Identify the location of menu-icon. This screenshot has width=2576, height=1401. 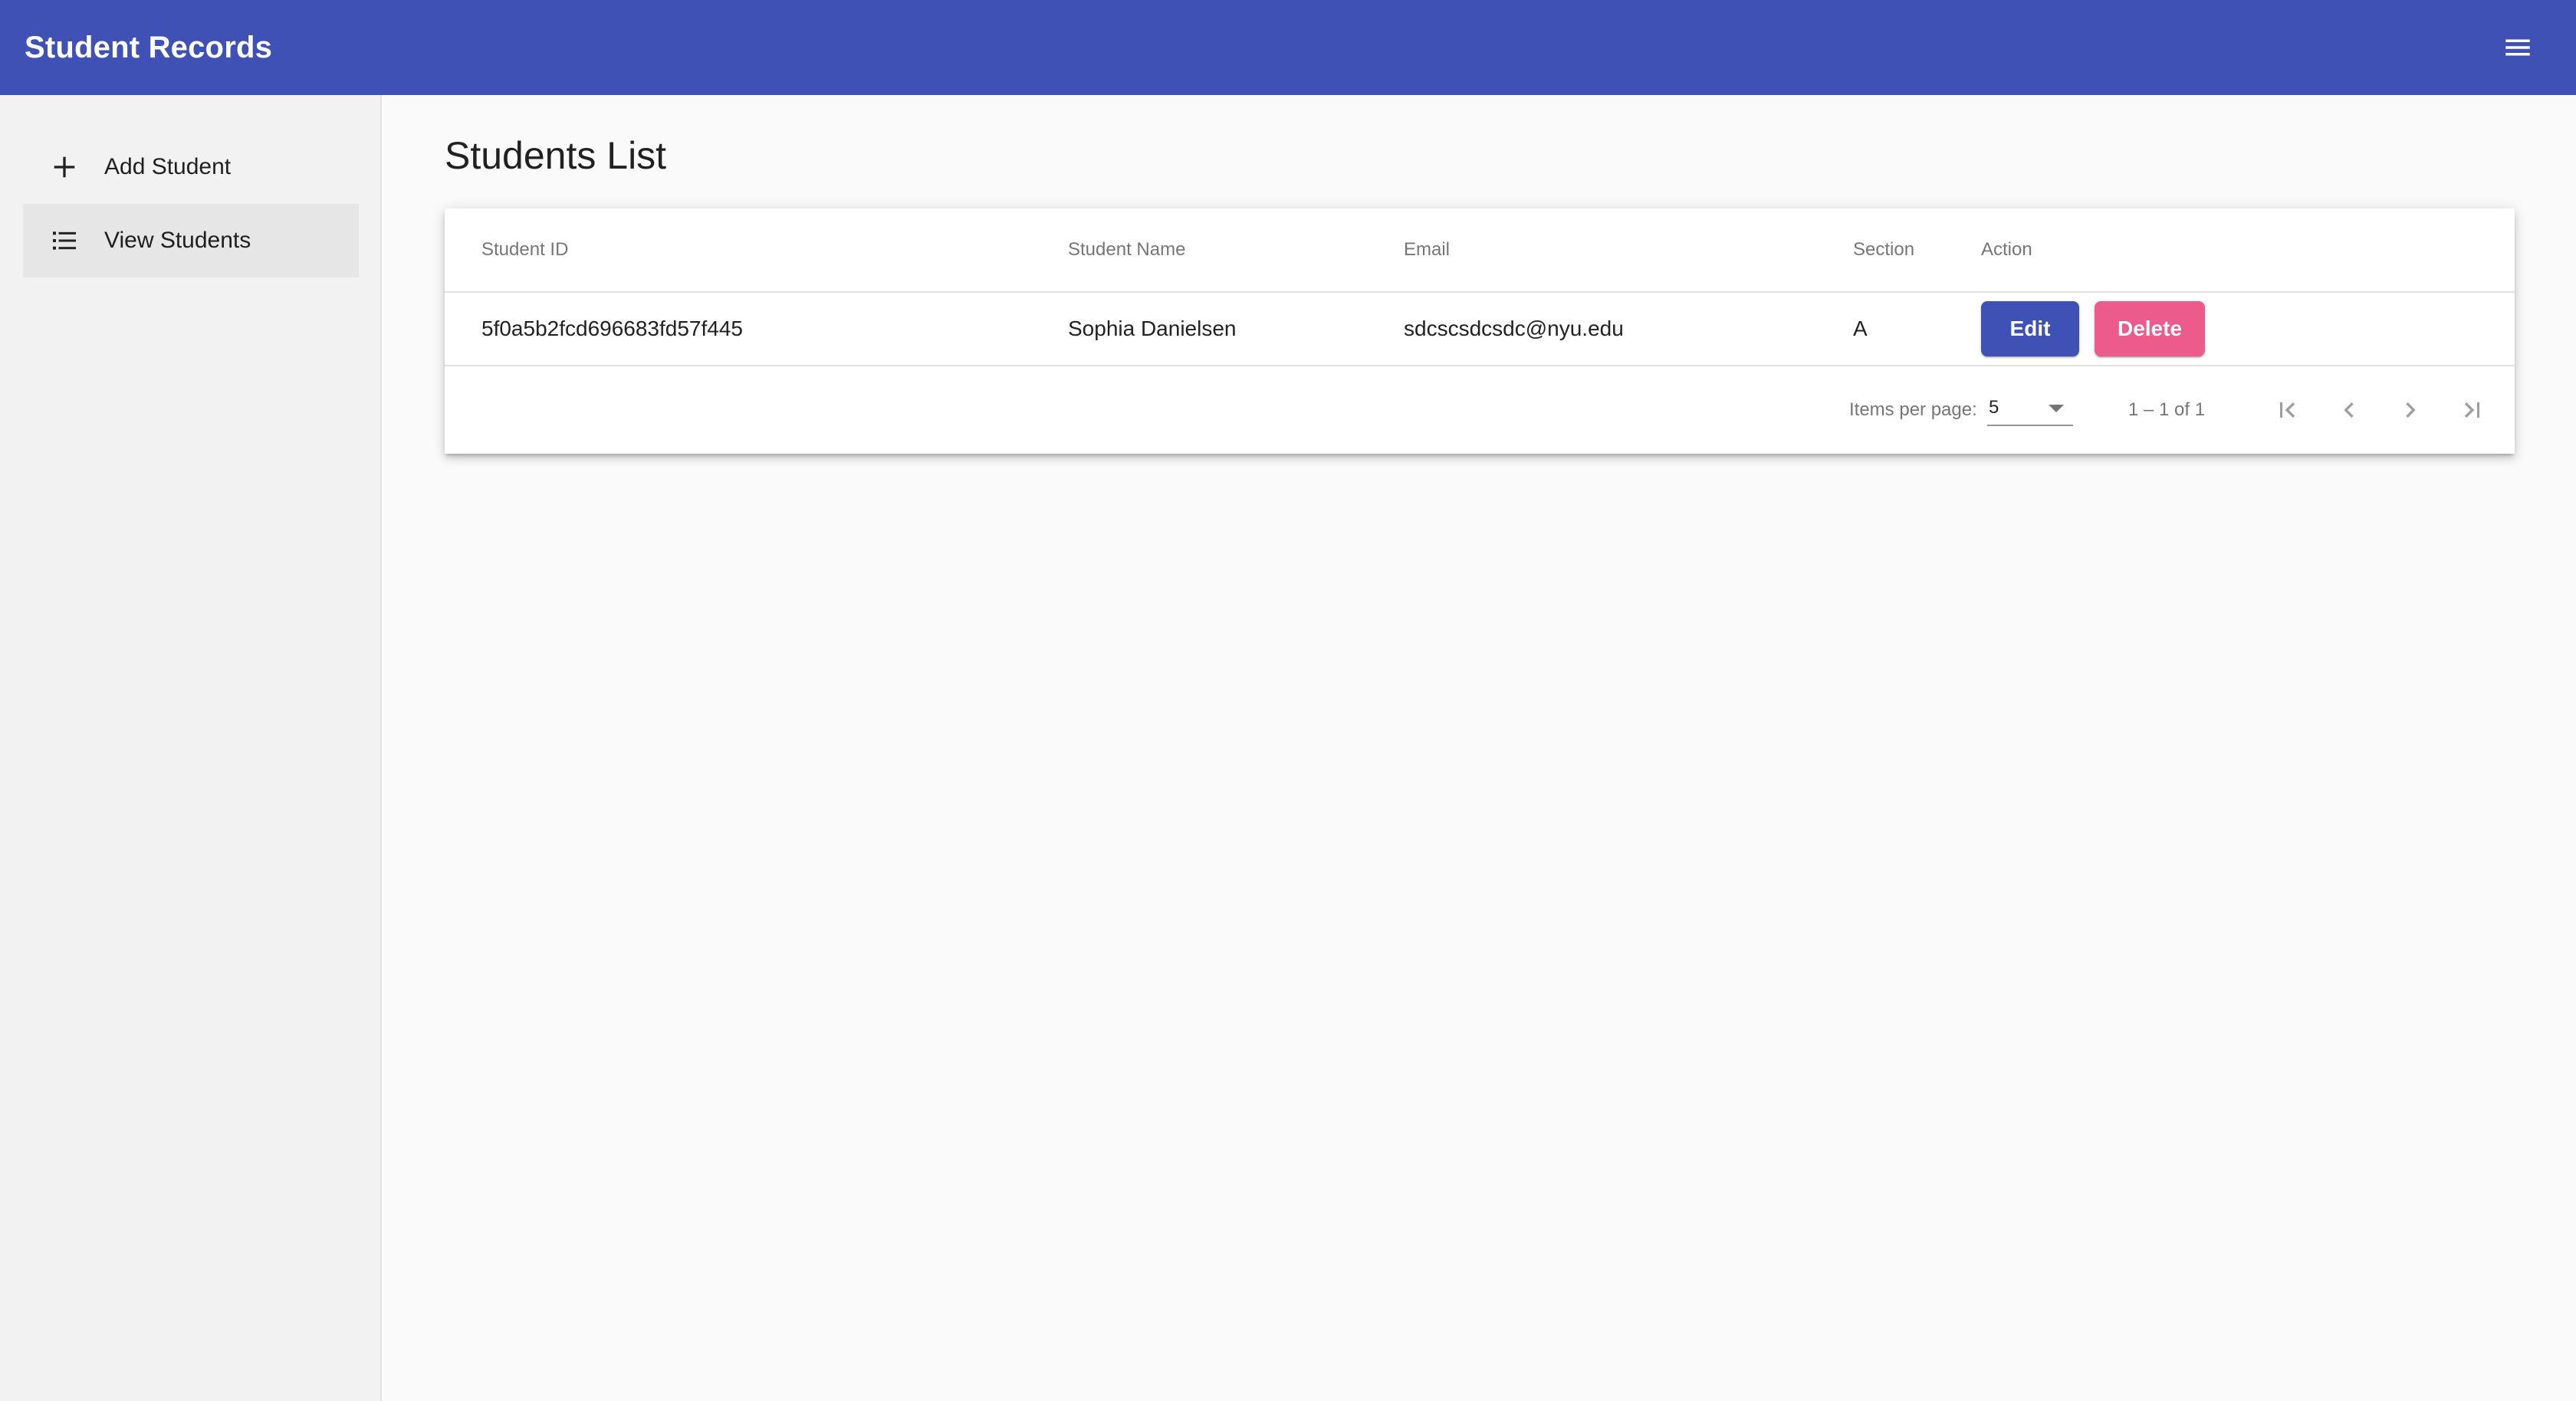
(2517, 47).